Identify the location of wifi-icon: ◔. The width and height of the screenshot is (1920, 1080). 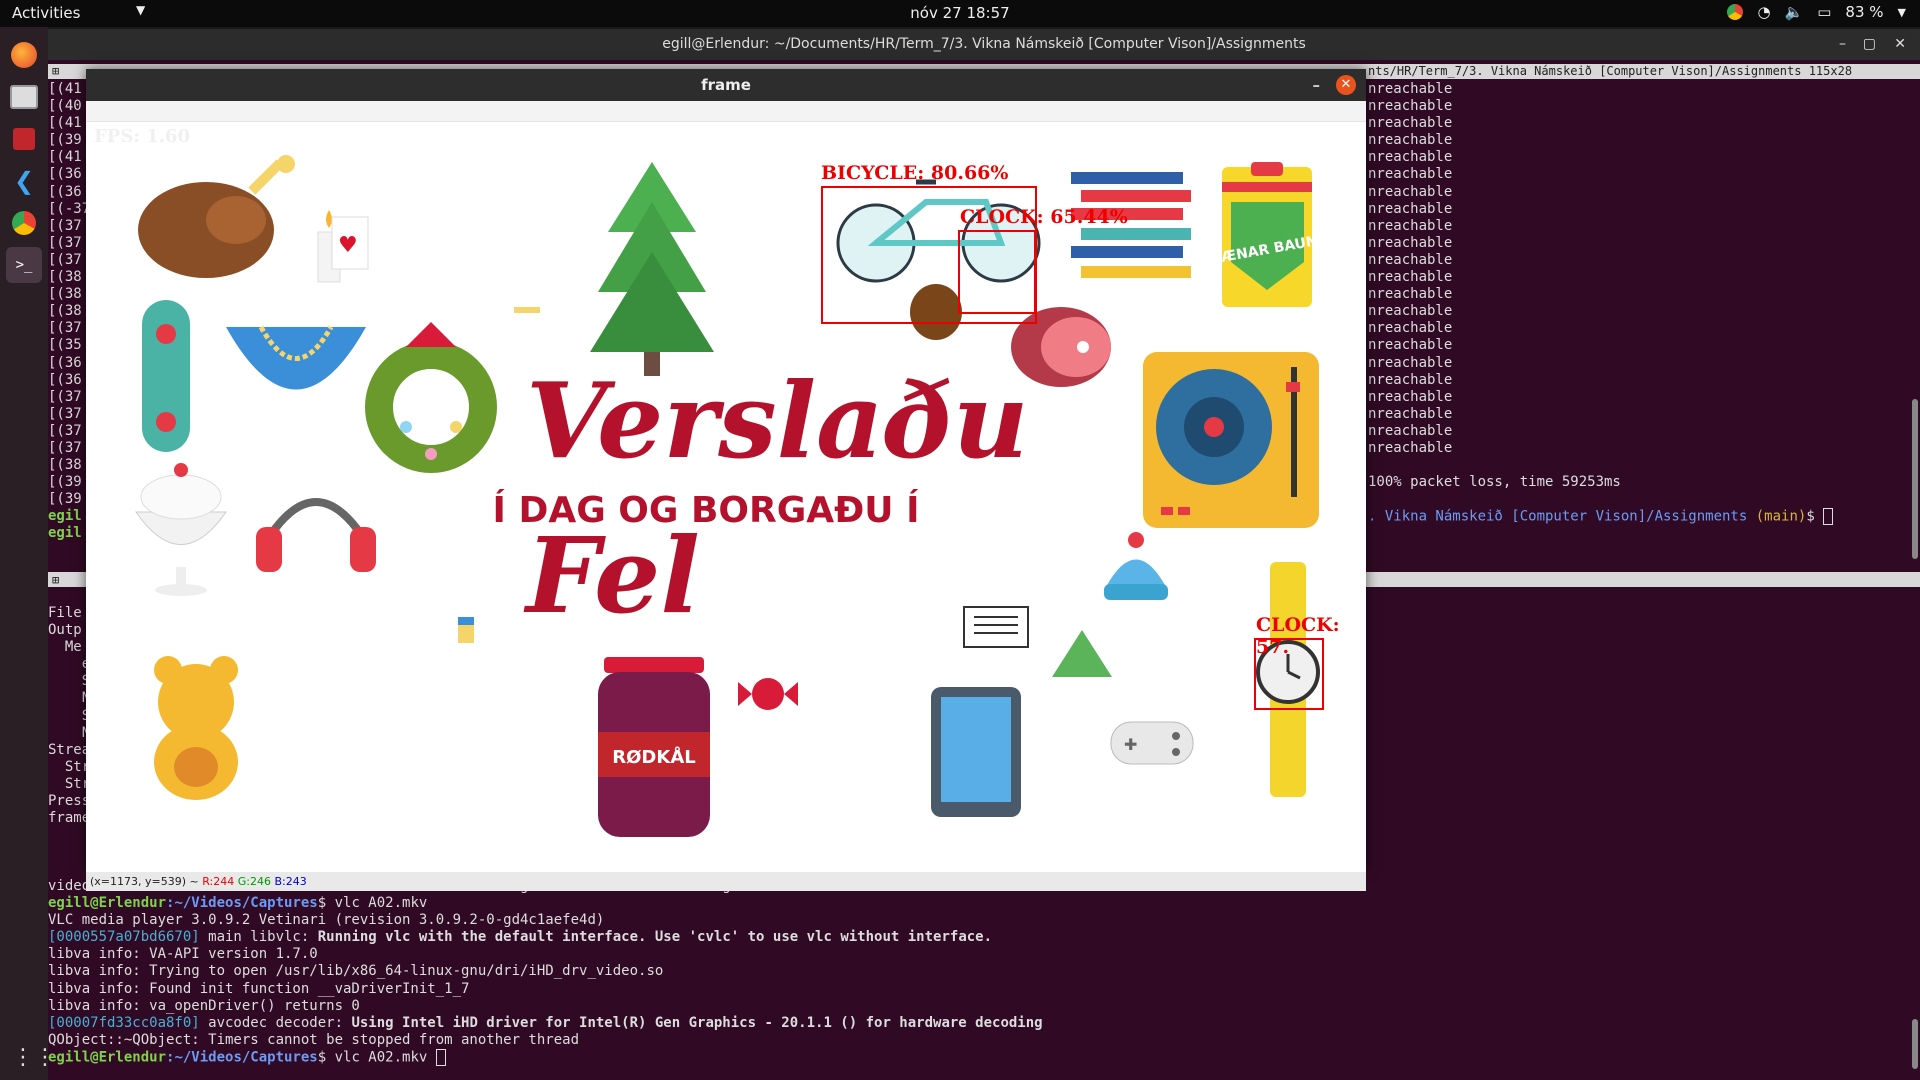
(1763, 12).